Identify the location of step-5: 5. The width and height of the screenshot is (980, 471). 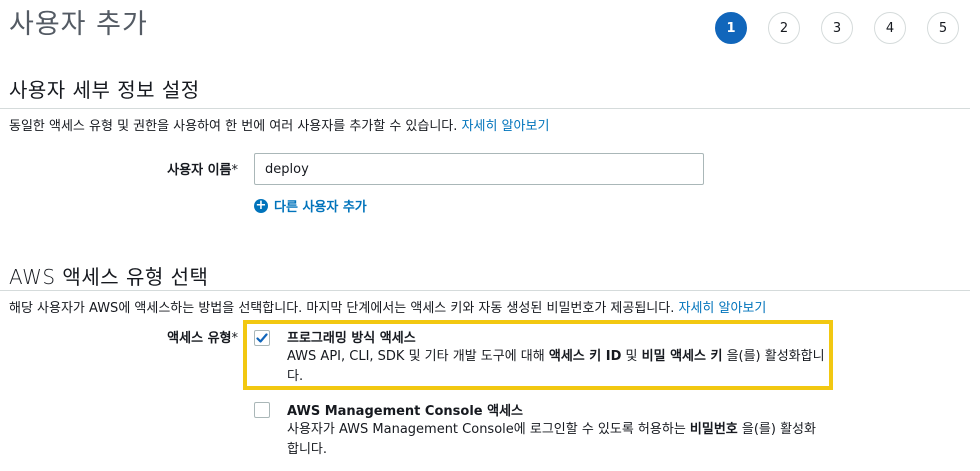
(943, 28).